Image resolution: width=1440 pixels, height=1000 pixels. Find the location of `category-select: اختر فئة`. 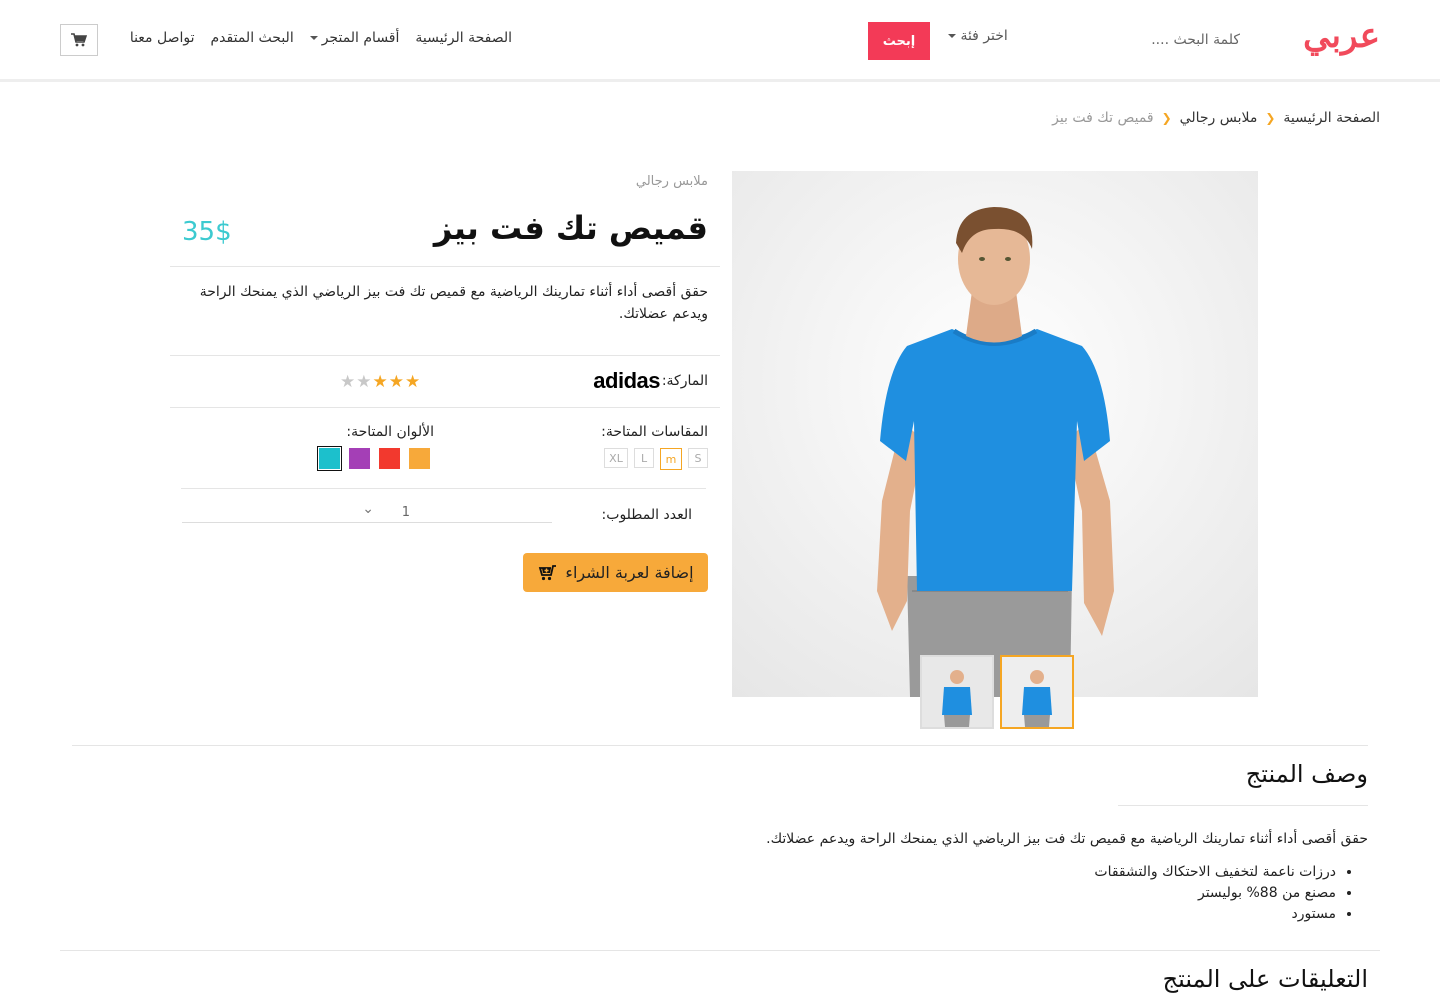

category-select: اختر فئة is located at coordinates (976, 36).